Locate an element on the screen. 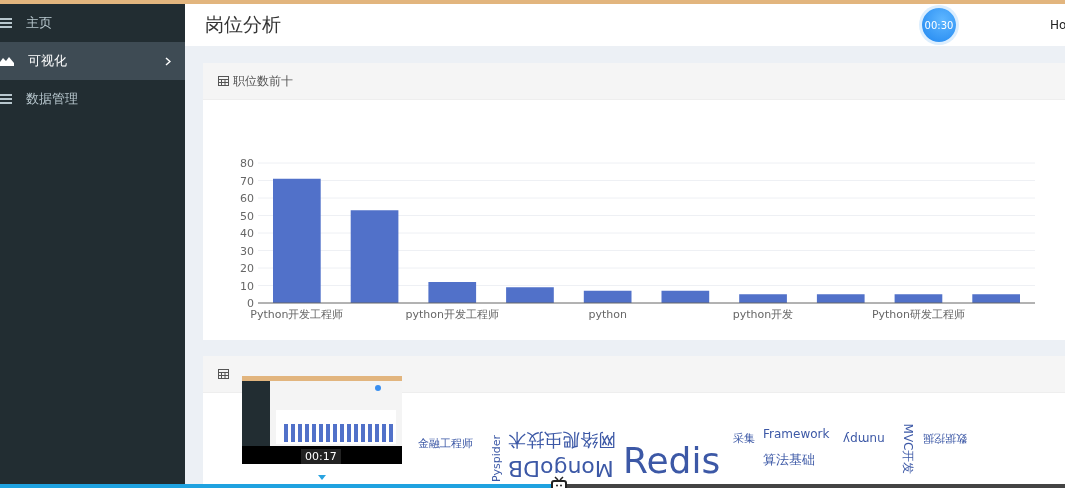 The height and width of the screenshot is (488, 1065). word-cloud-word: 网络爬虫技术 is located at coordinates (562, 440).